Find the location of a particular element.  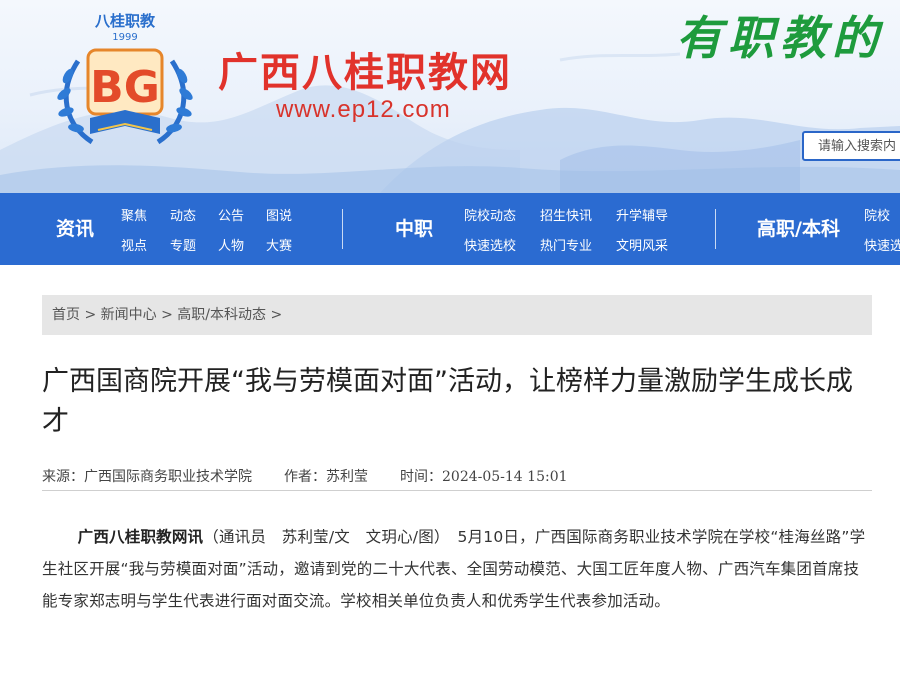

breadcrumb-news-center: 新闻中心 is located at coordinates (129, 315).